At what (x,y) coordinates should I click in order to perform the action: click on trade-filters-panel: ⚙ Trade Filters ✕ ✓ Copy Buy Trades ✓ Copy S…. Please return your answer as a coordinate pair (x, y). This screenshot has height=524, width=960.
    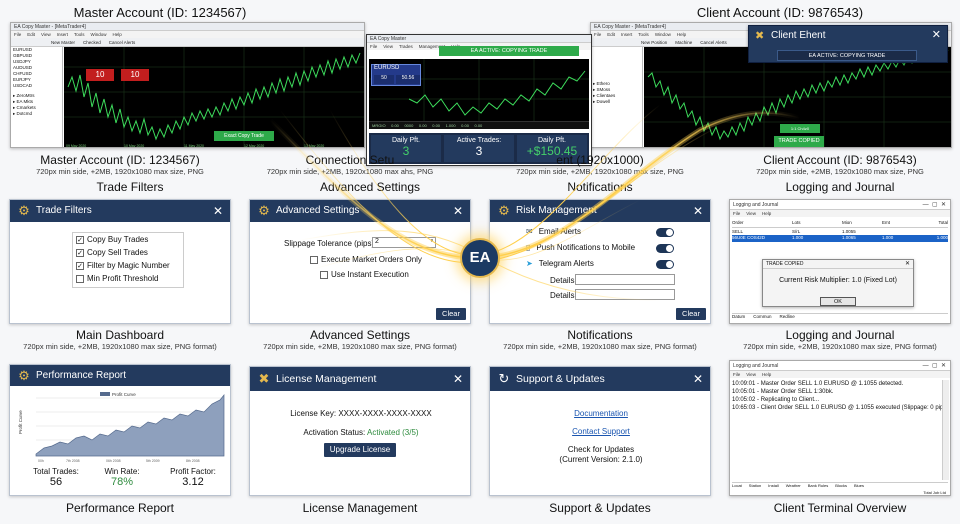
    Looking at the image, I should click on (120, 261).